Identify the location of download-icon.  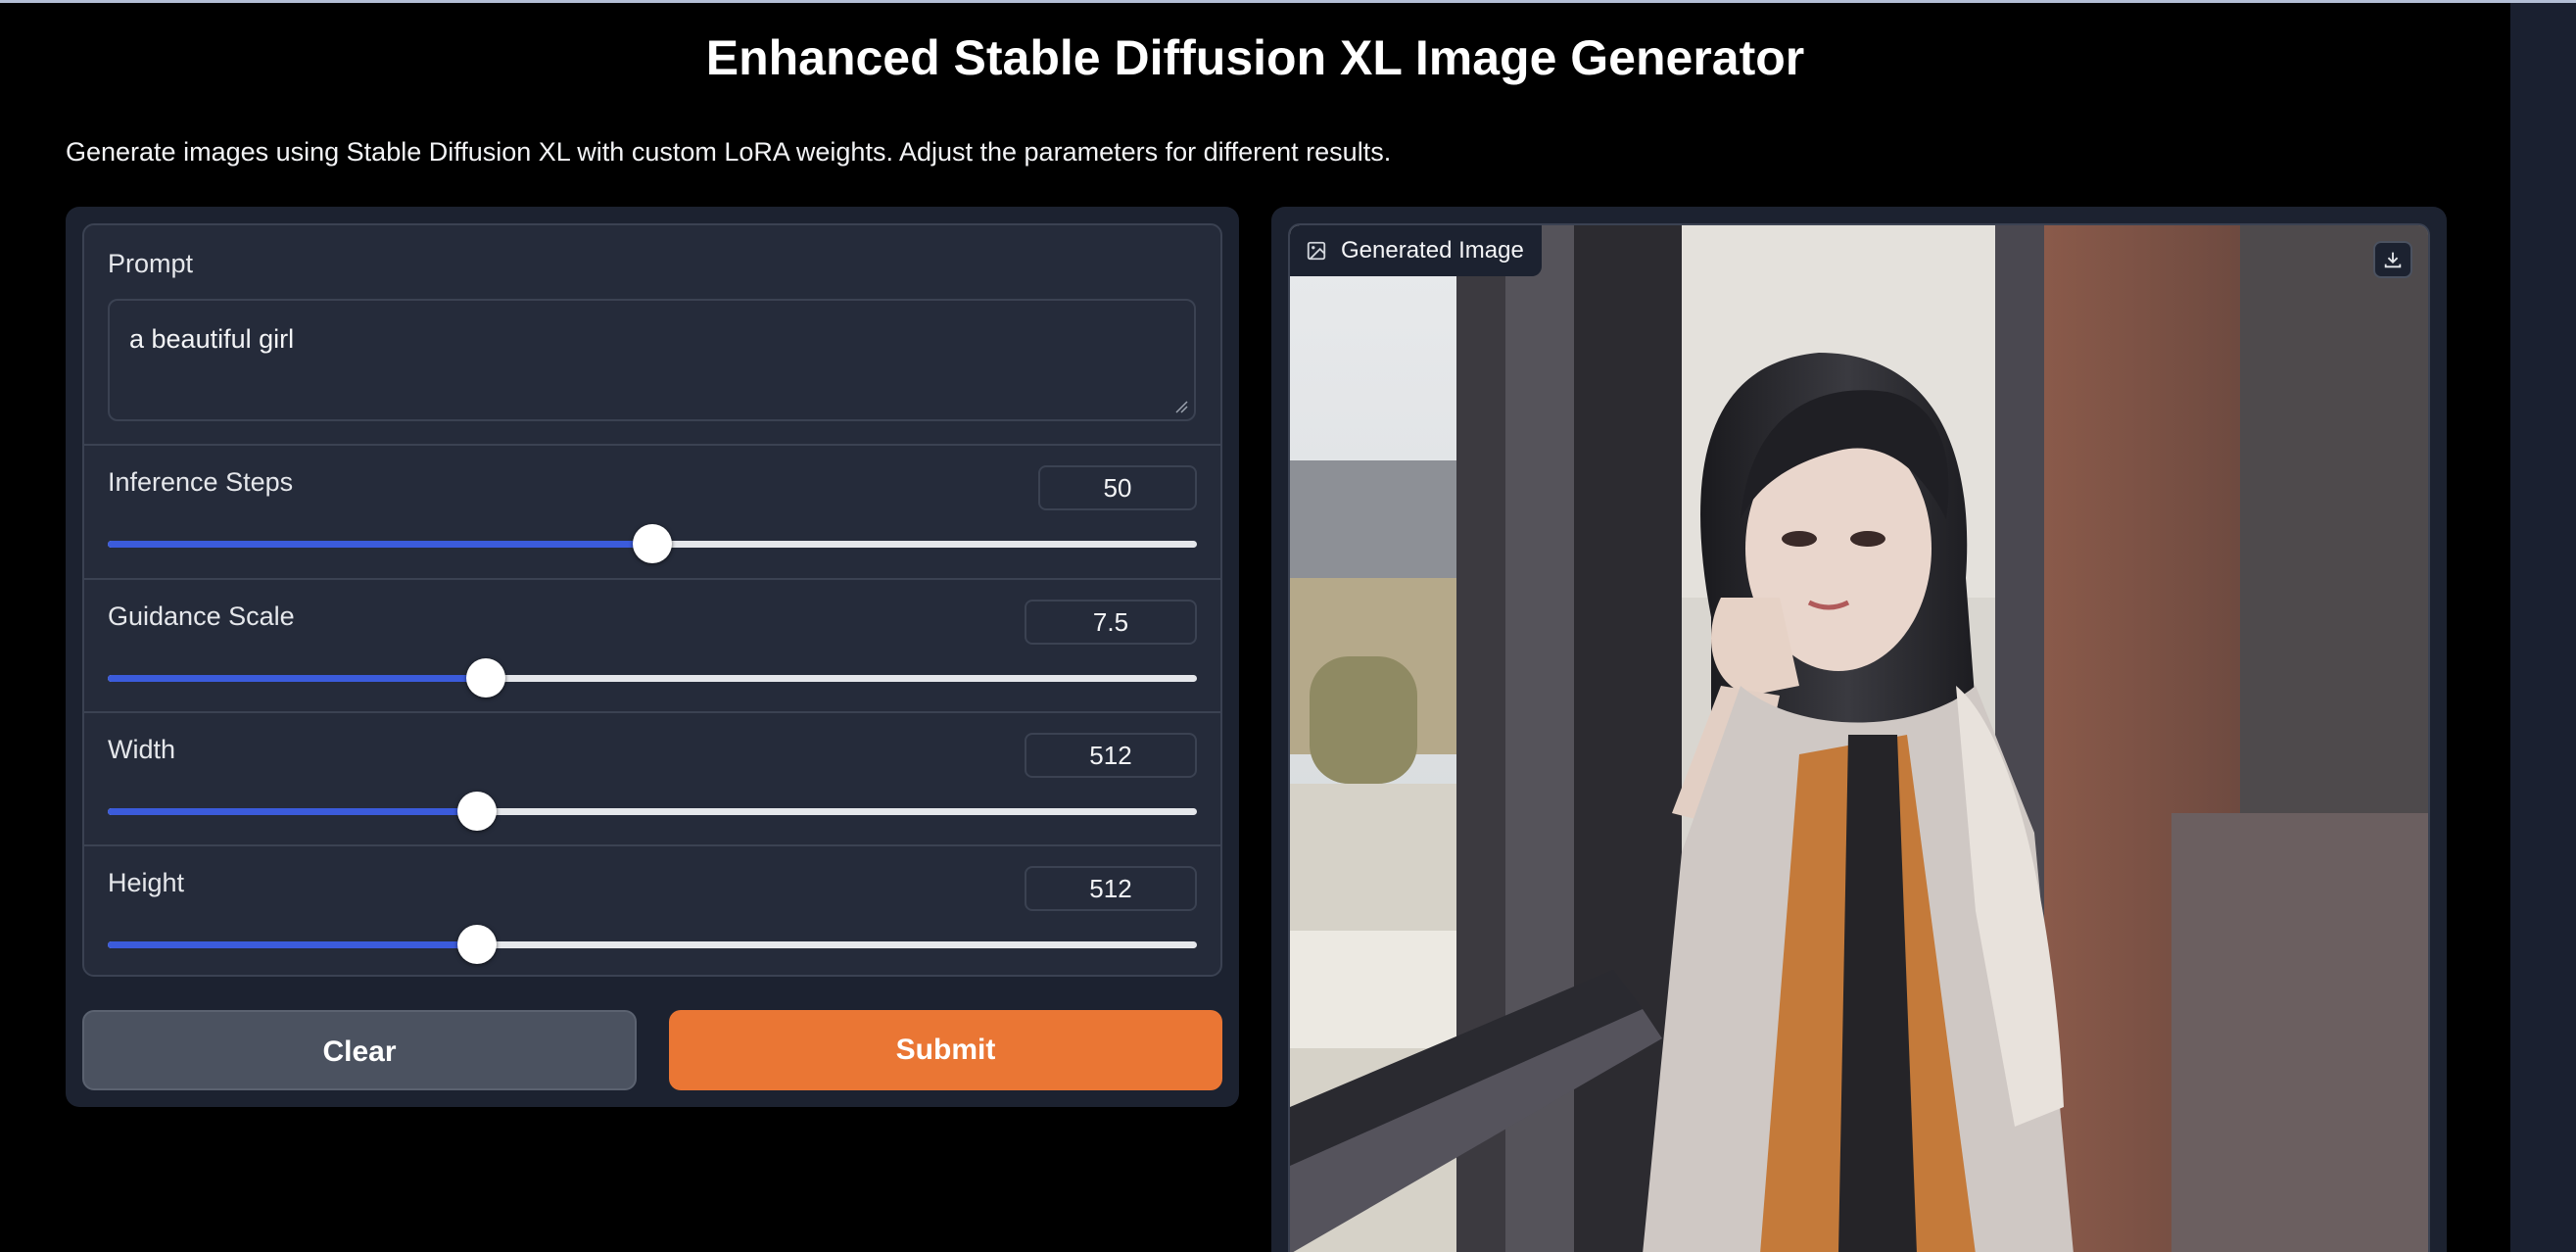
(2393, 260).